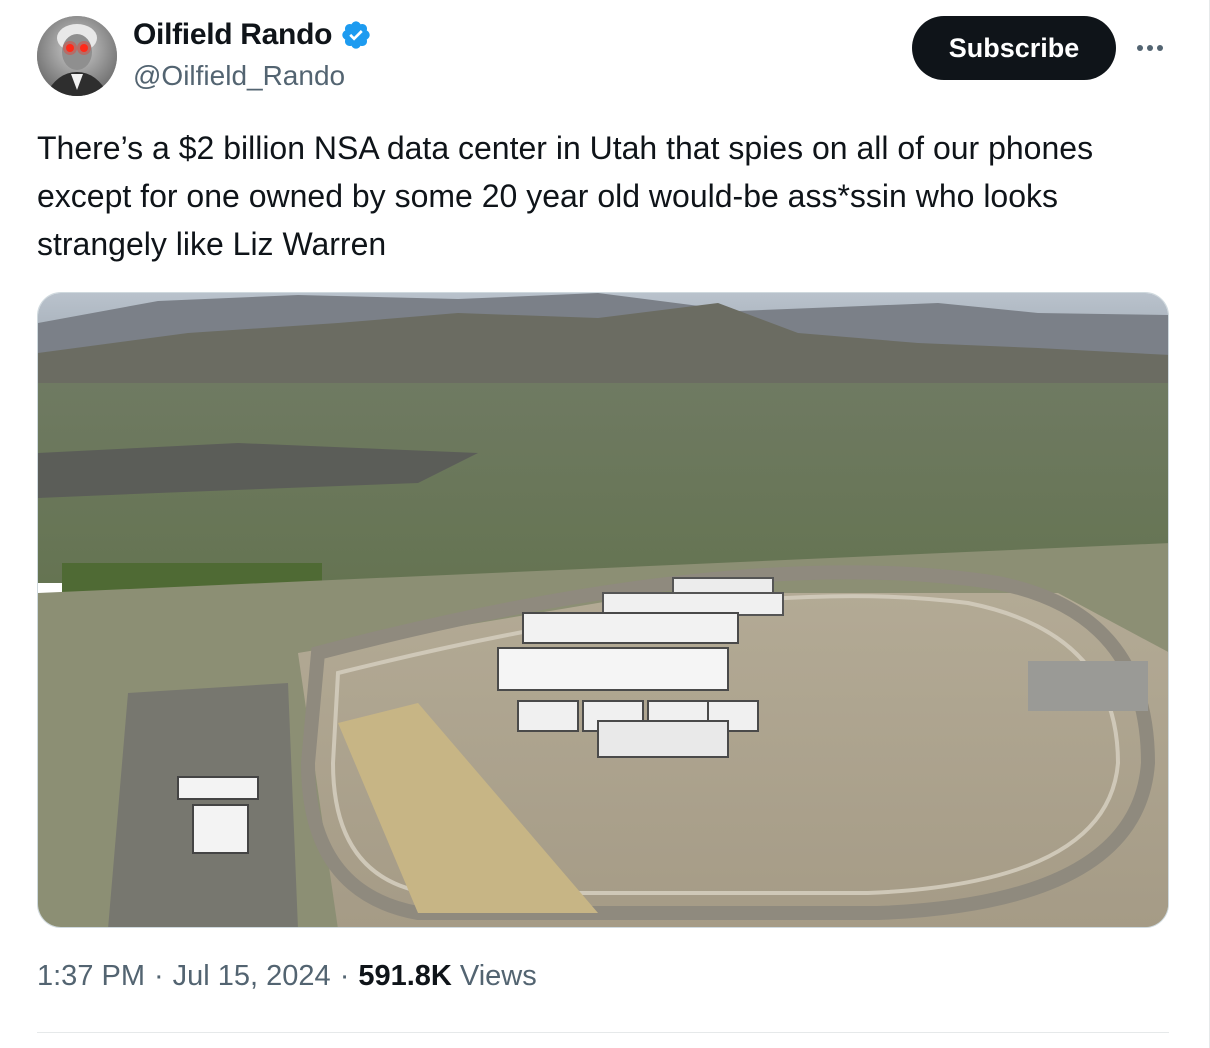 Image resolution: width=1210 pixels, height=1048 pixels. I want to click on tweet-meta: 1:37 PM · Jul 15, 2024 · 591.8K Views, so click(287, 976).